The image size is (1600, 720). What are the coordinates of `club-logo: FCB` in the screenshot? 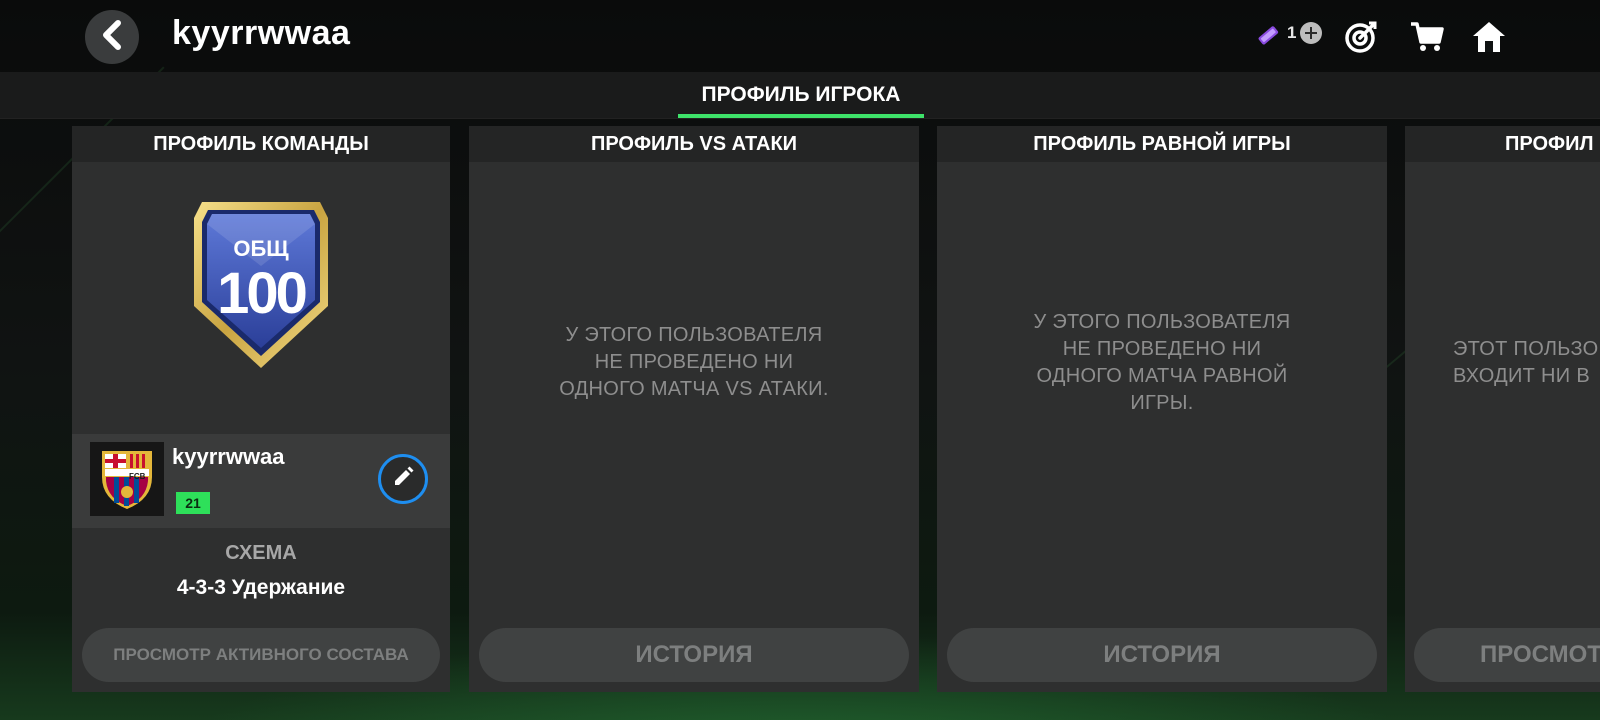 It's located at (127, 479).